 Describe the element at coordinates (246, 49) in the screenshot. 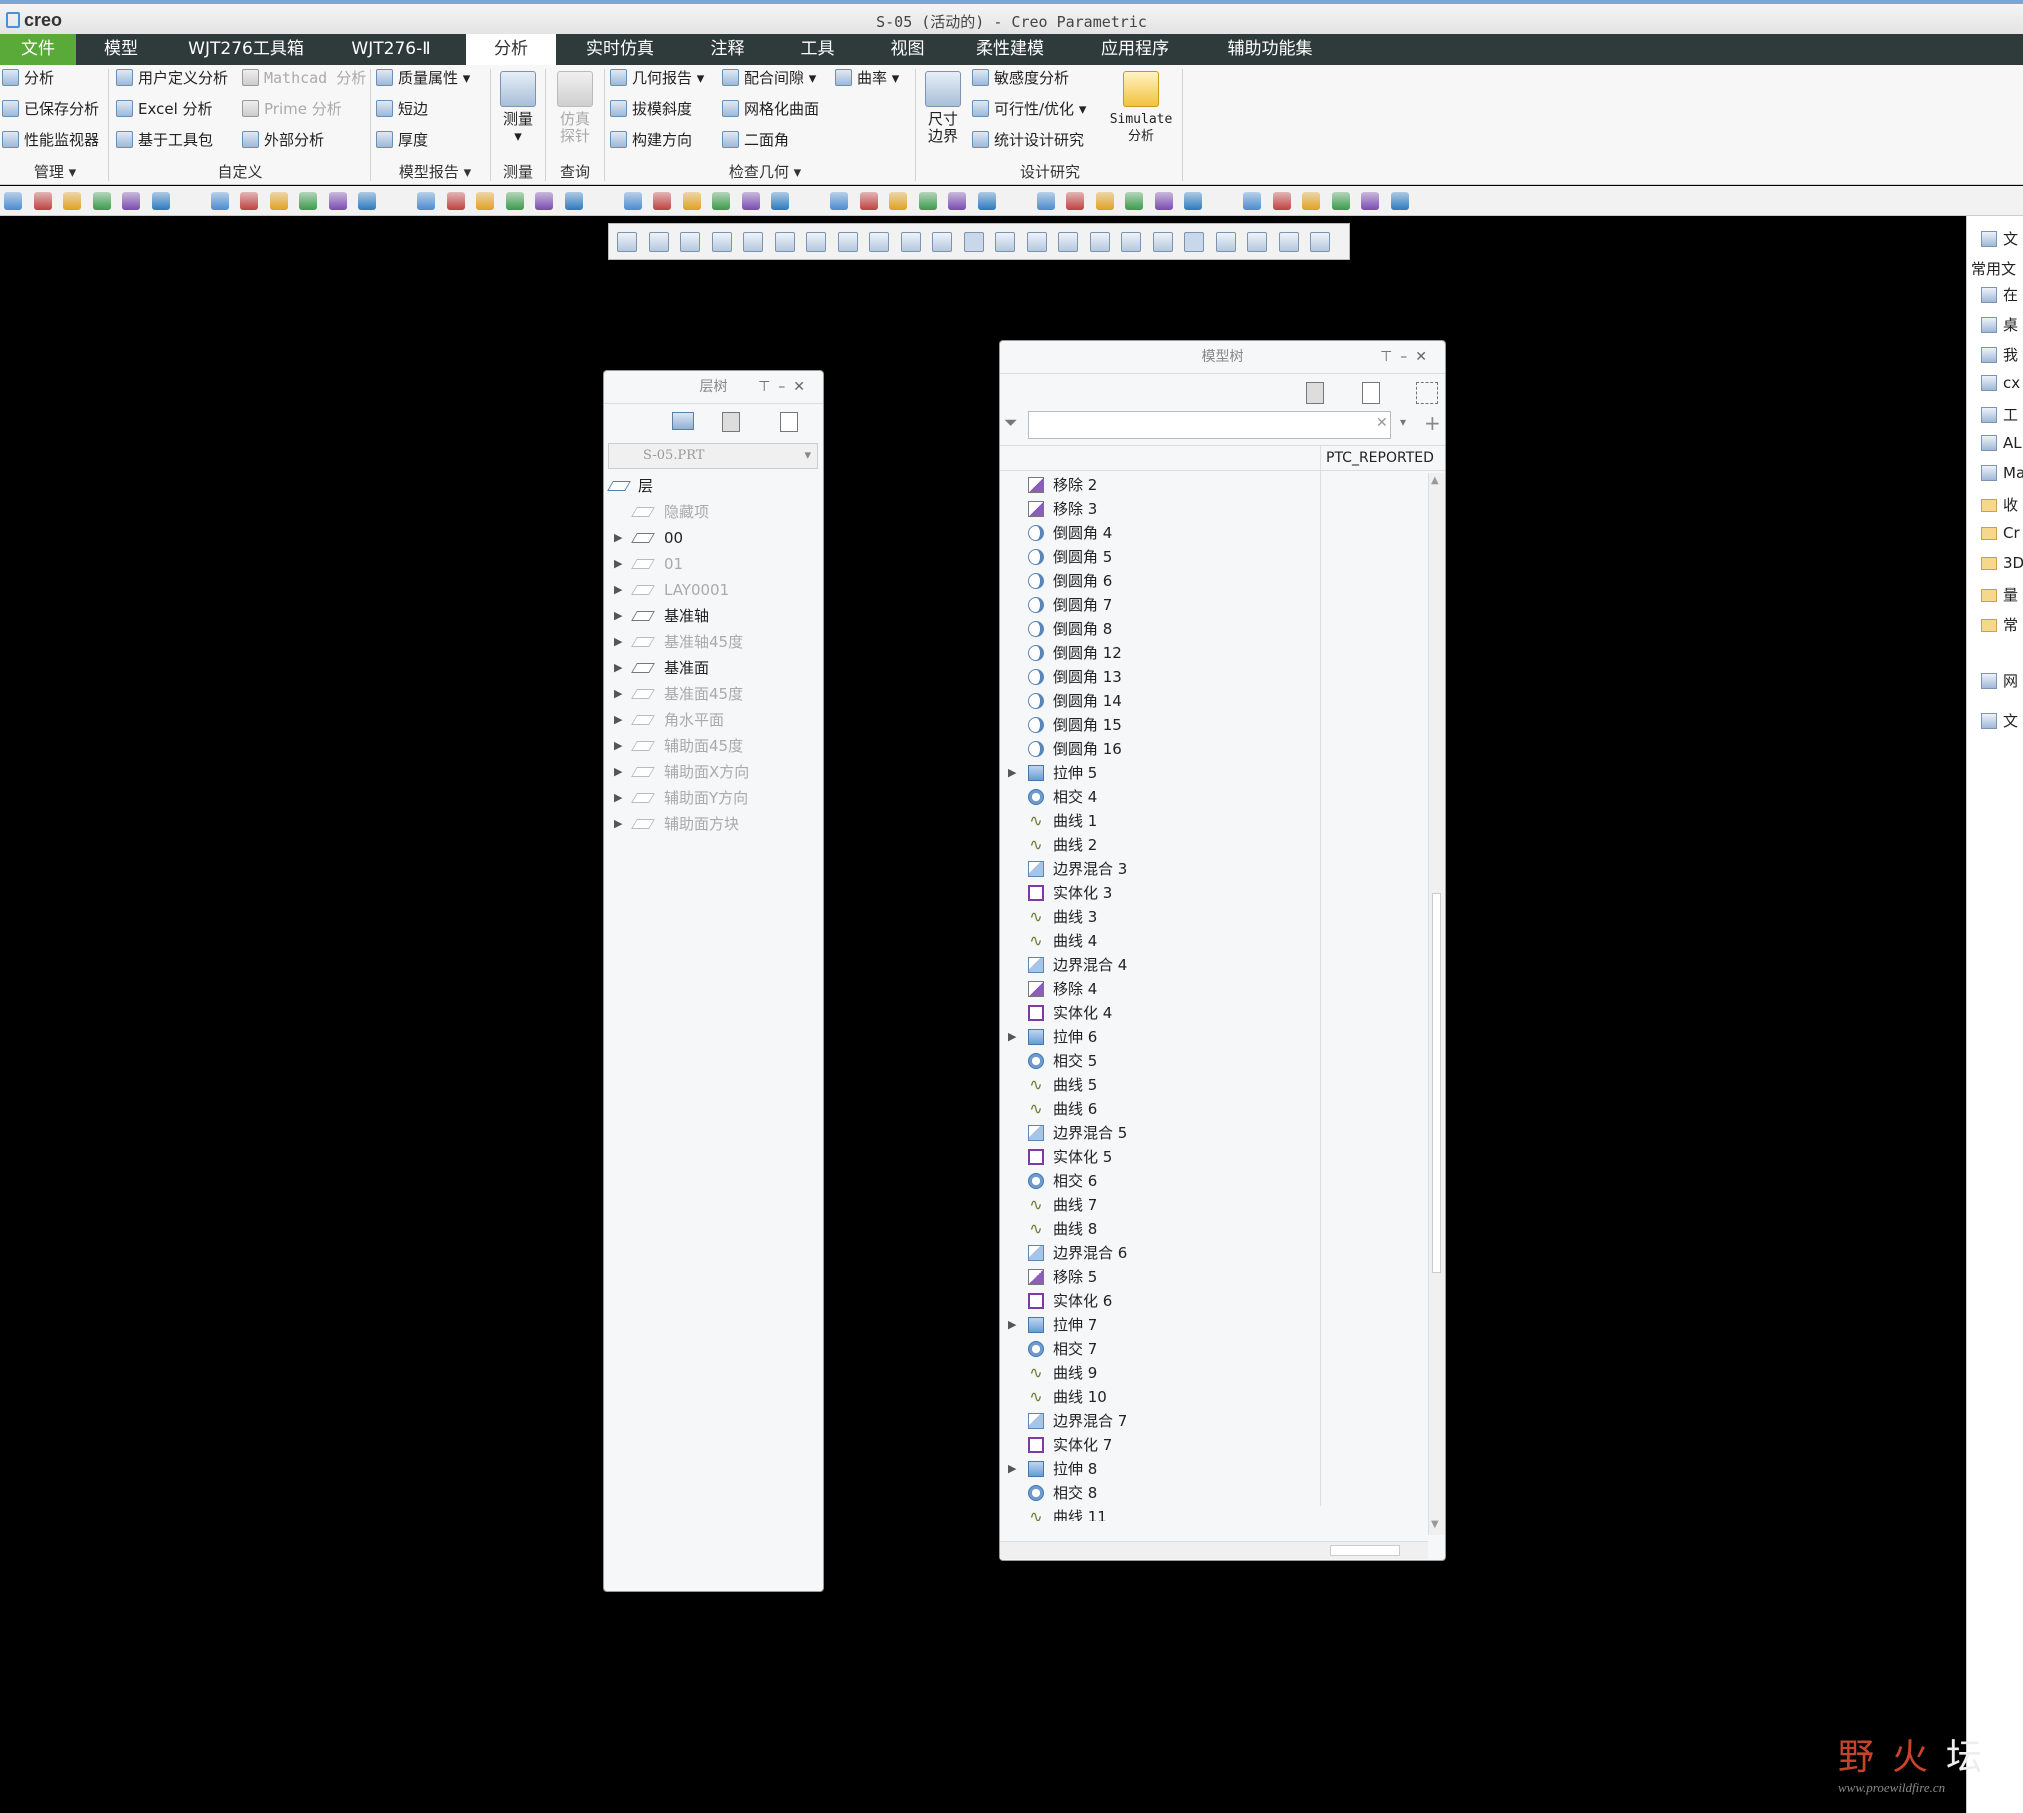

I see `tab-wjt276-toolbox: WJT276工具箱` at that location.